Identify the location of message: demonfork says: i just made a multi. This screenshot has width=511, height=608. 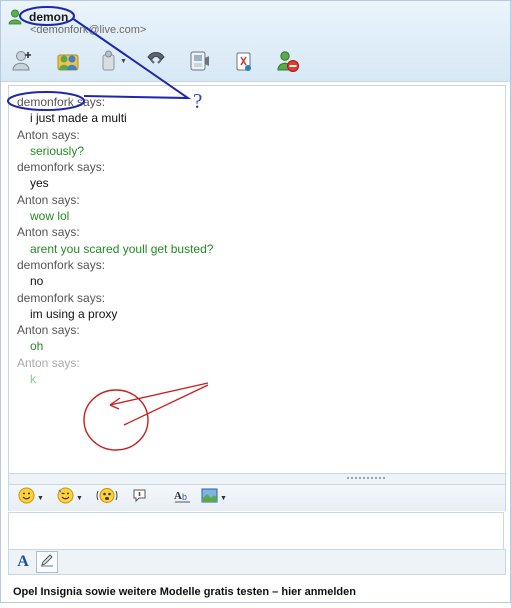
(115, 110).